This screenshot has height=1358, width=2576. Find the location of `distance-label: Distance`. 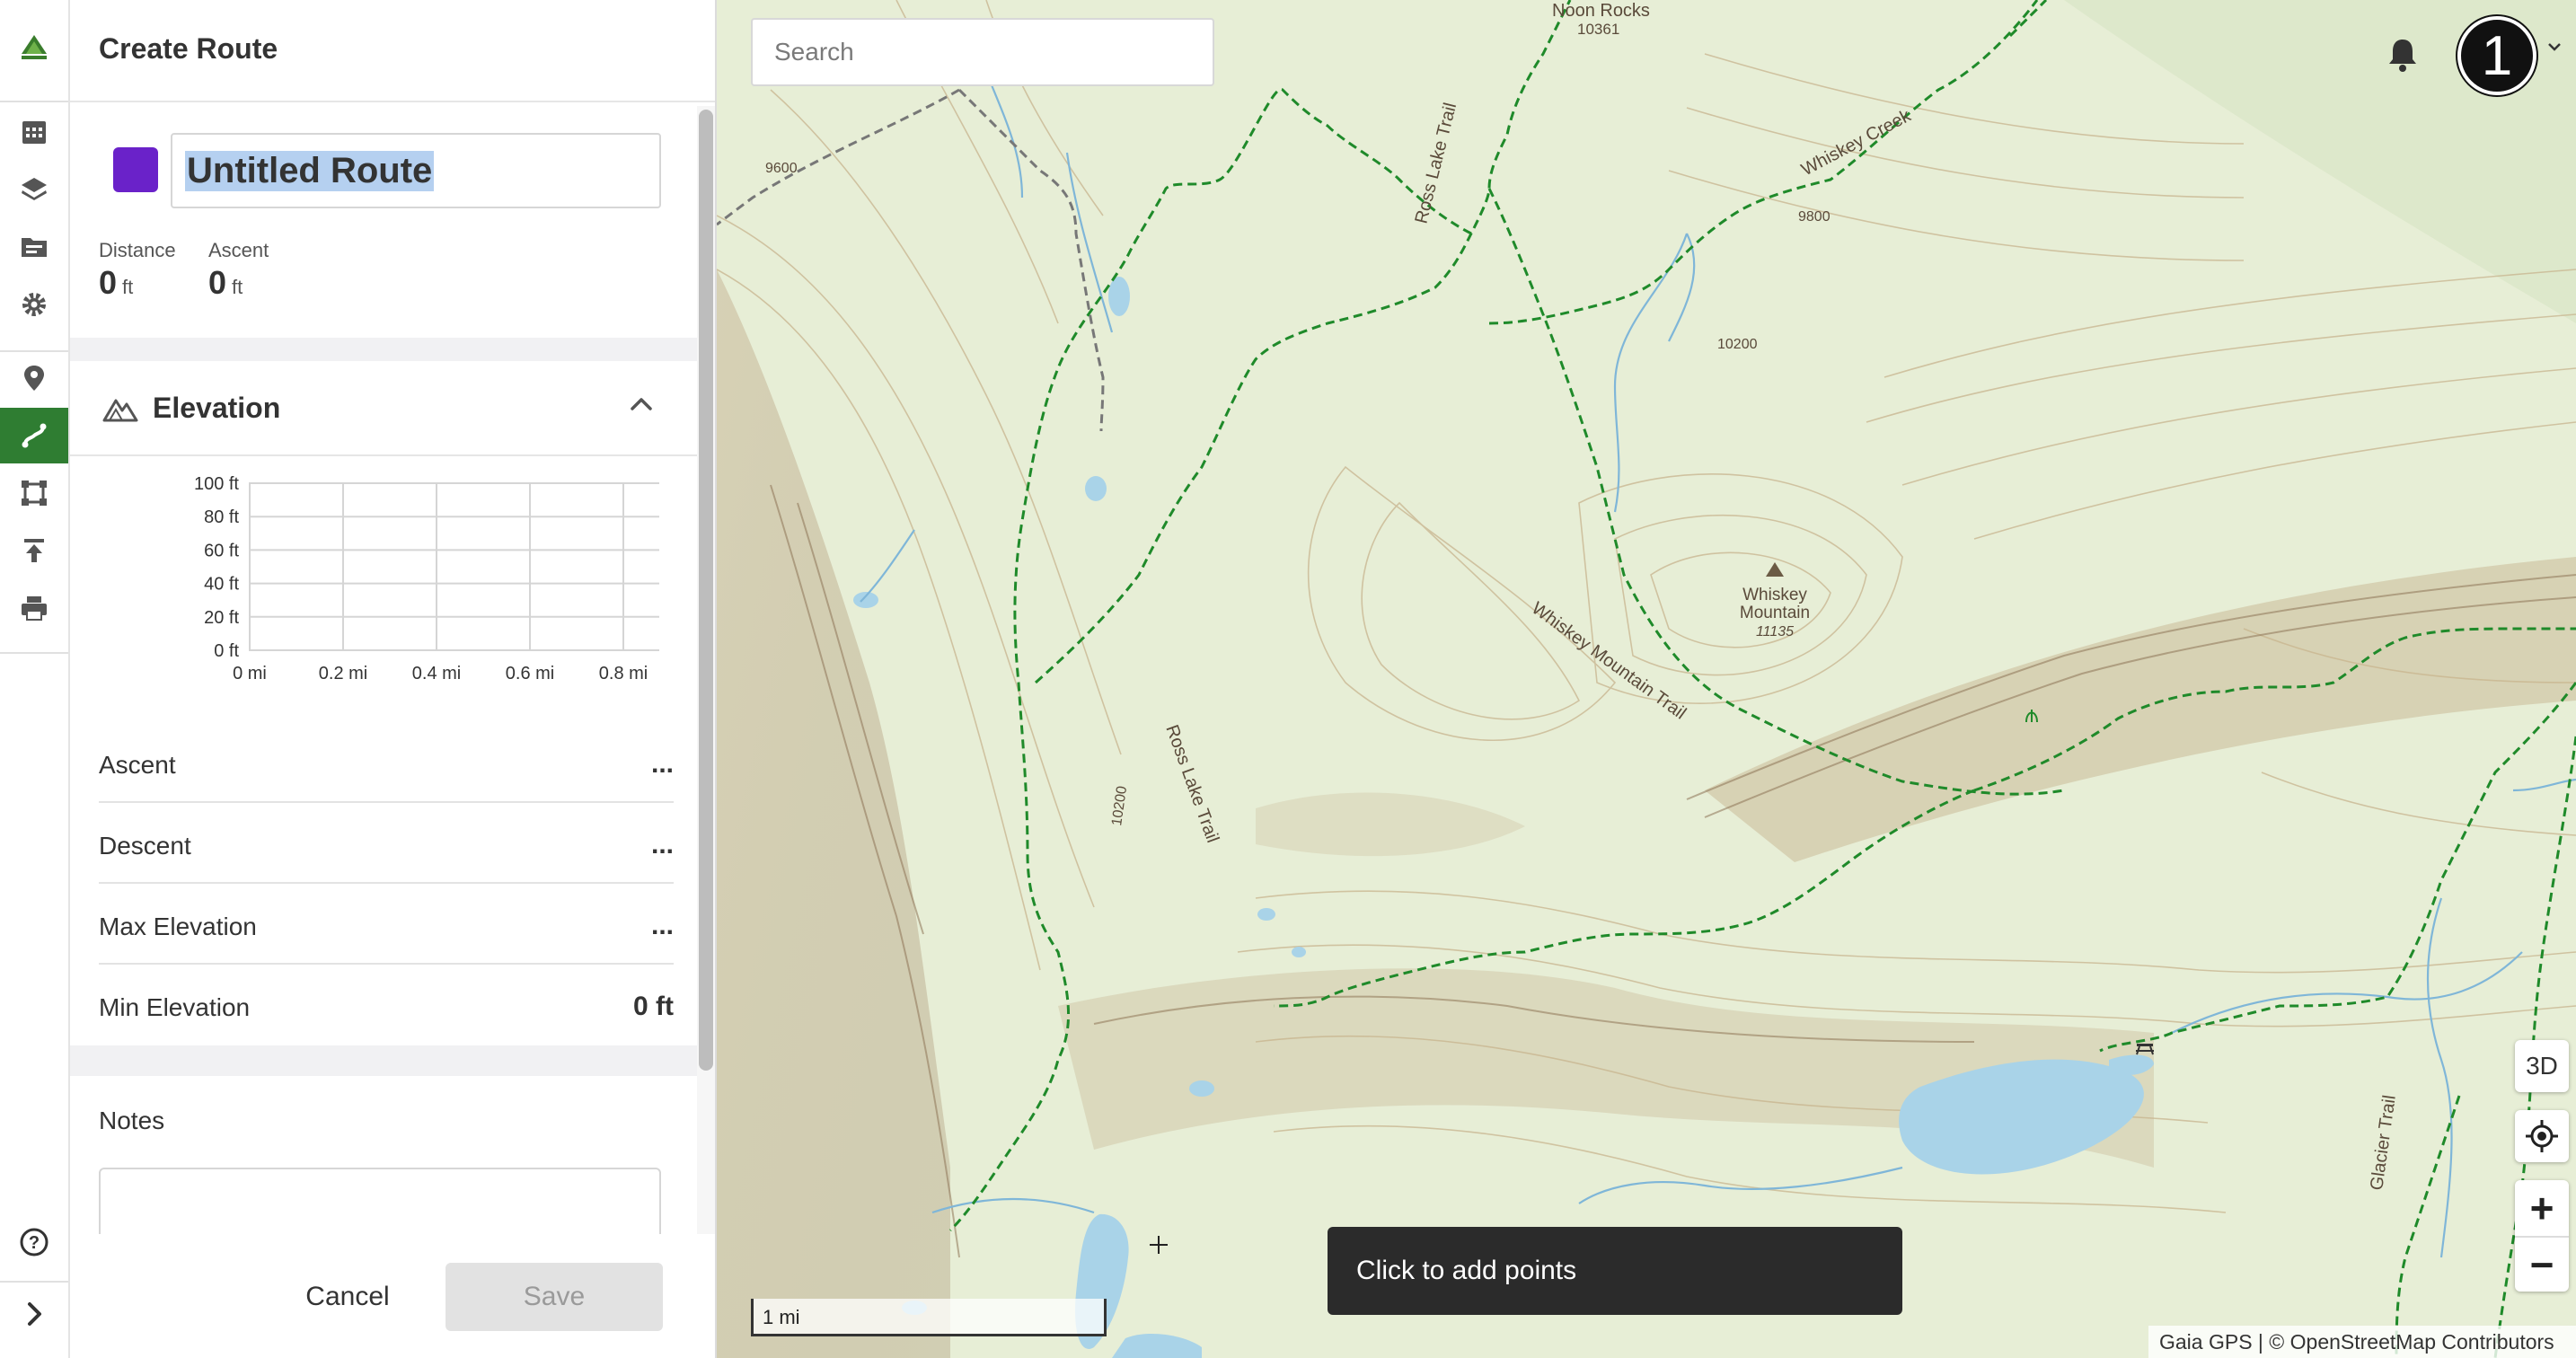

distance-label: Distance is located at coordinates (137, 250).